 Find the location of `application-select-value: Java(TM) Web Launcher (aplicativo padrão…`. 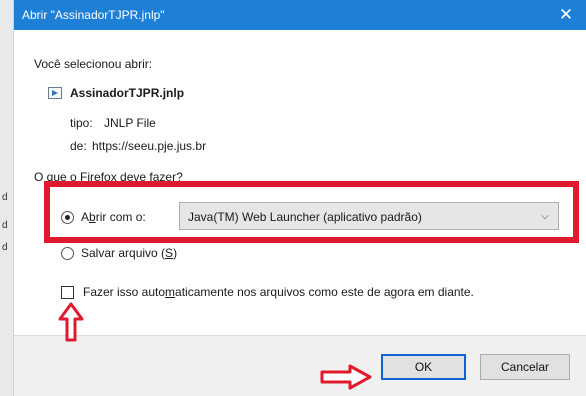

application-select-value: Java(TM) Web Launcher (aplicativo padrão… is located at coordinates (305, 217).